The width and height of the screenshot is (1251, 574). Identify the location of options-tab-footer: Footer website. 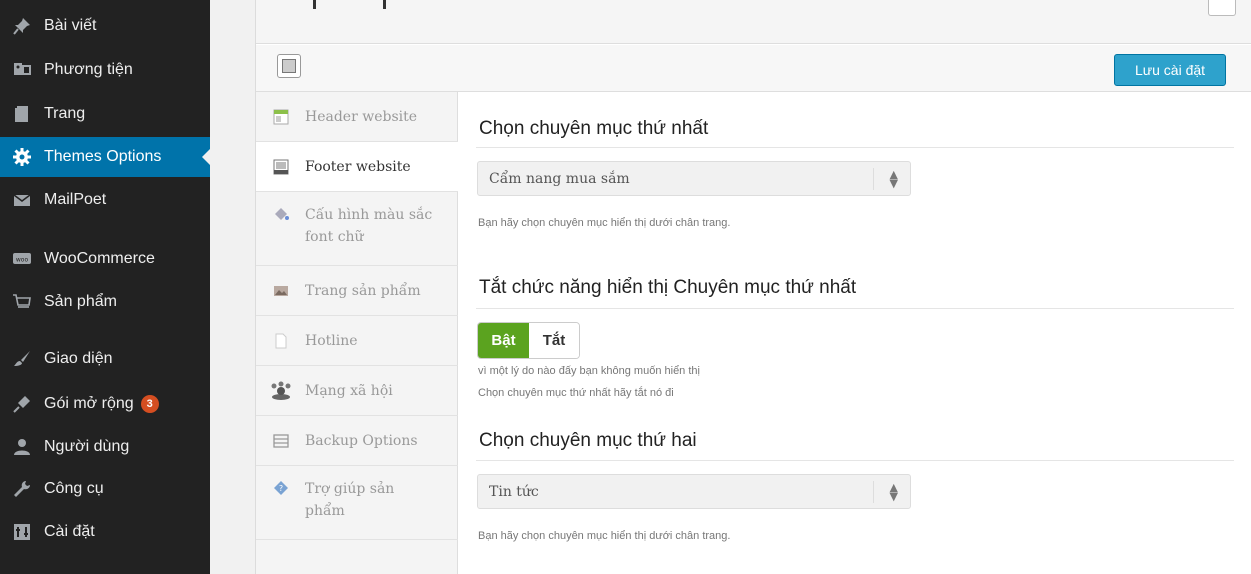
(357, 167).